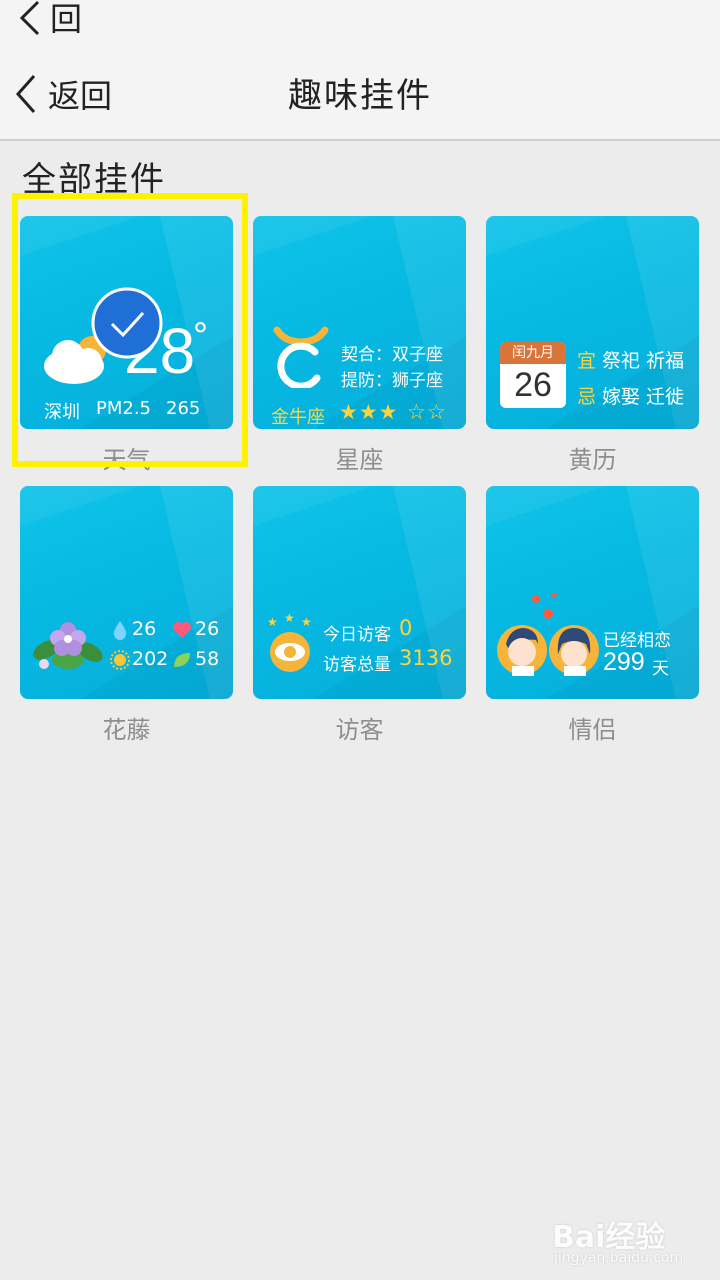  I want to click on calendar-month: 闰九月, so click(533, 353).